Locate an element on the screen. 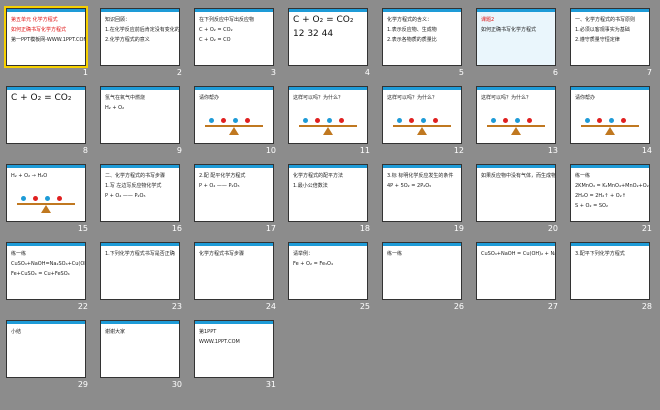  slide-text: 1.最小公倍数法 is located at coordinates (310, 186).